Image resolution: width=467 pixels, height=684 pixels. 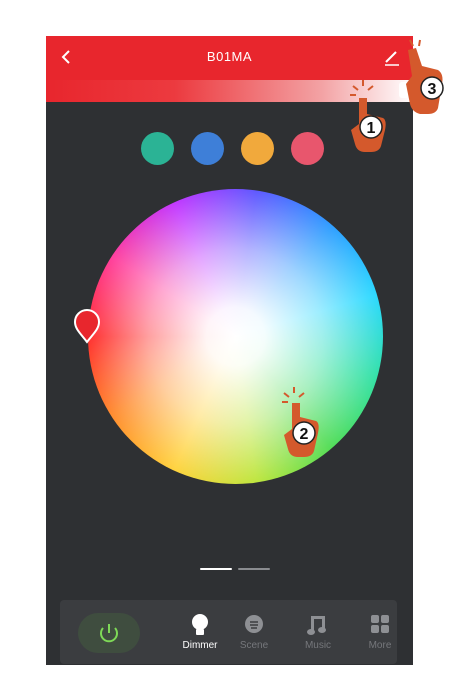 I want to click on scene-icon, so click(x=254, y=624).